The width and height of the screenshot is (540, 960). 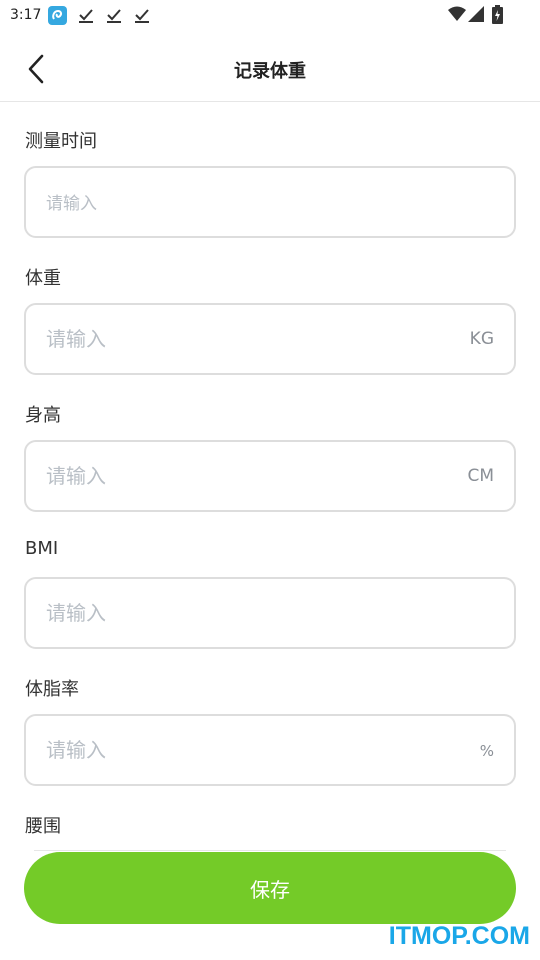 I want to click on height-unit: CM, so click(x=480, y=476).